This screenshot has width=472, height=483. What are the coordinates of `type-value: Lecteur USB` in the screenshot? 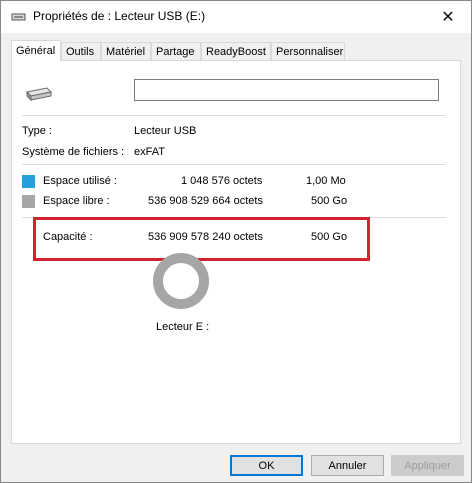 It's located at (165, 131).